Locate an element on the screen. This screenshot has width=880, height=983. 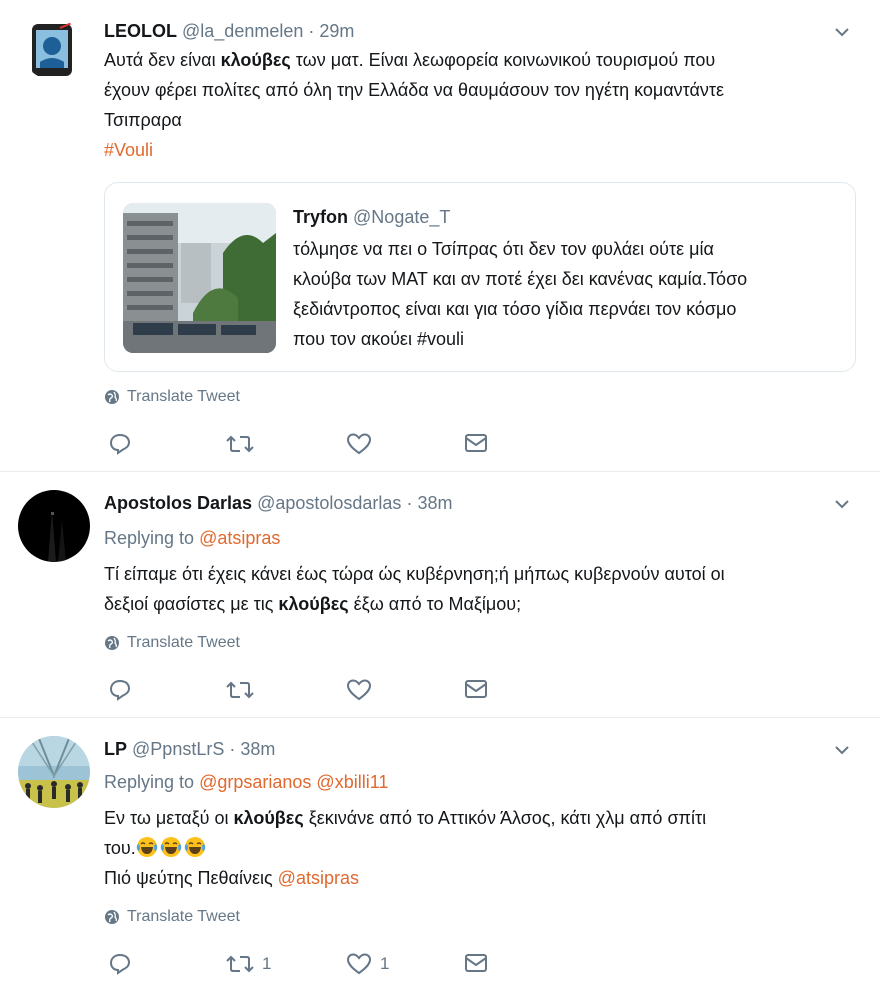
quoted-tweet-header: Tryfon @Nogate_T is located at coordinates (371, 217).